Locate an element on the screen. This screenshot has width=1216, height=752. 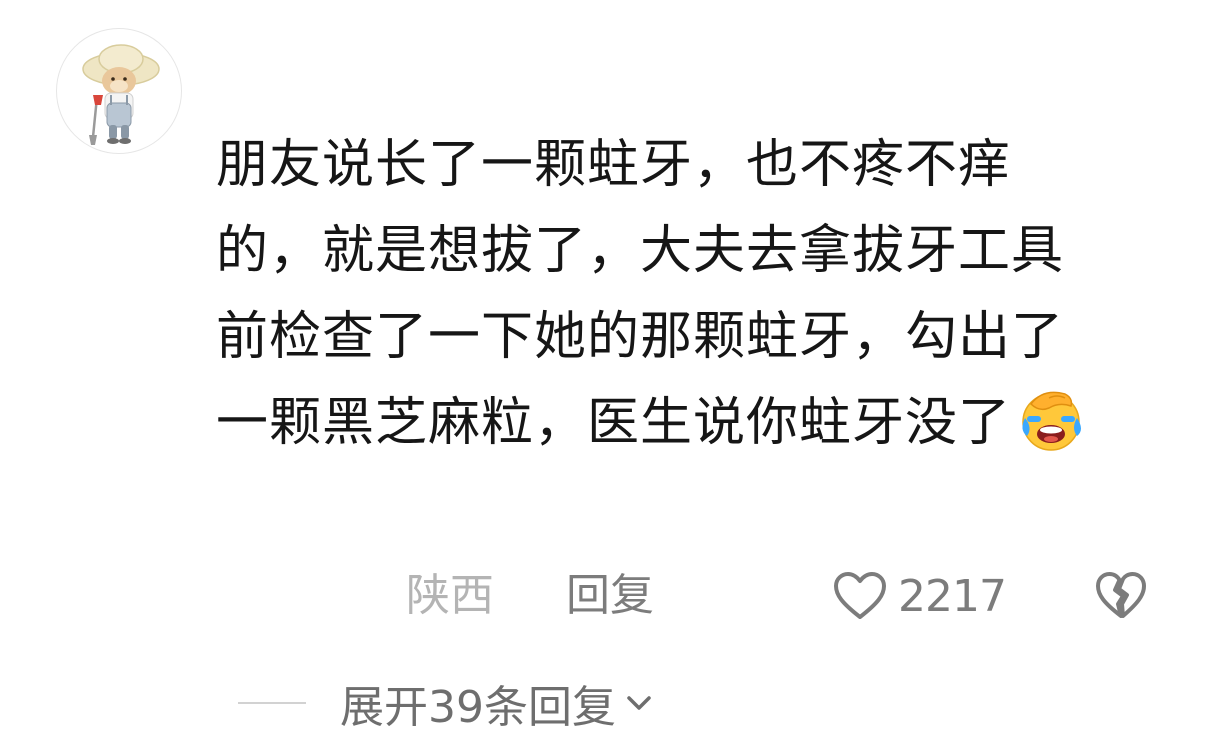
expand-replies: 展开39条回复 is located at coordinates (446, 703).